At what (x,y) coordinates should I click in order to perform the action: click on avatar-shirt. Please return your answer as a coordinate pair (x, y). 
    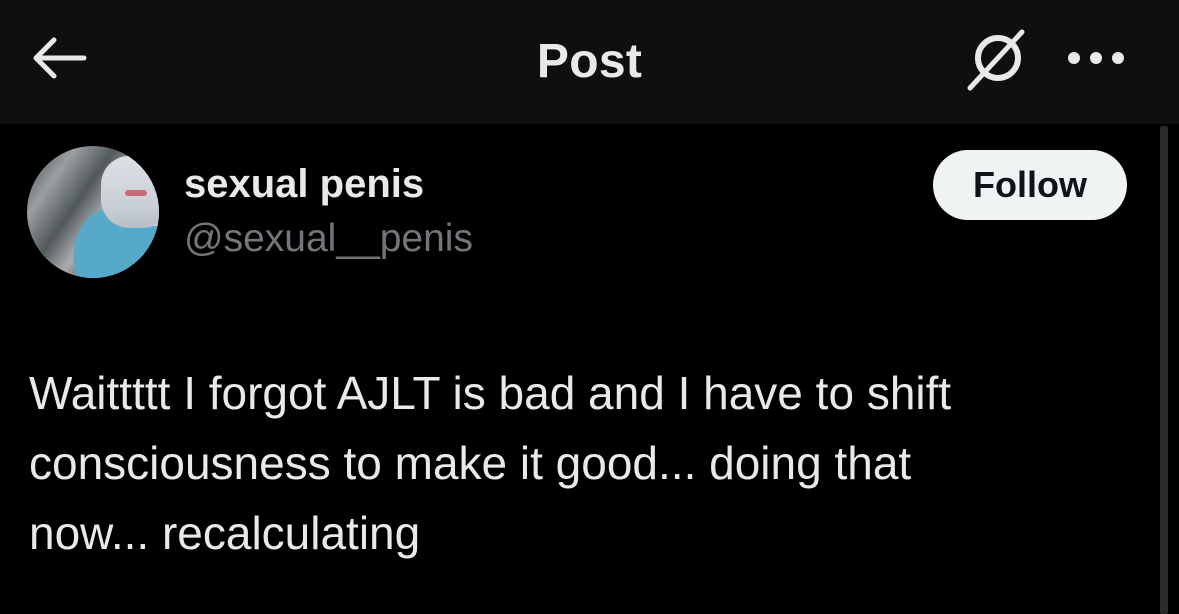
    Looking at the image, I should click on (122, 252).